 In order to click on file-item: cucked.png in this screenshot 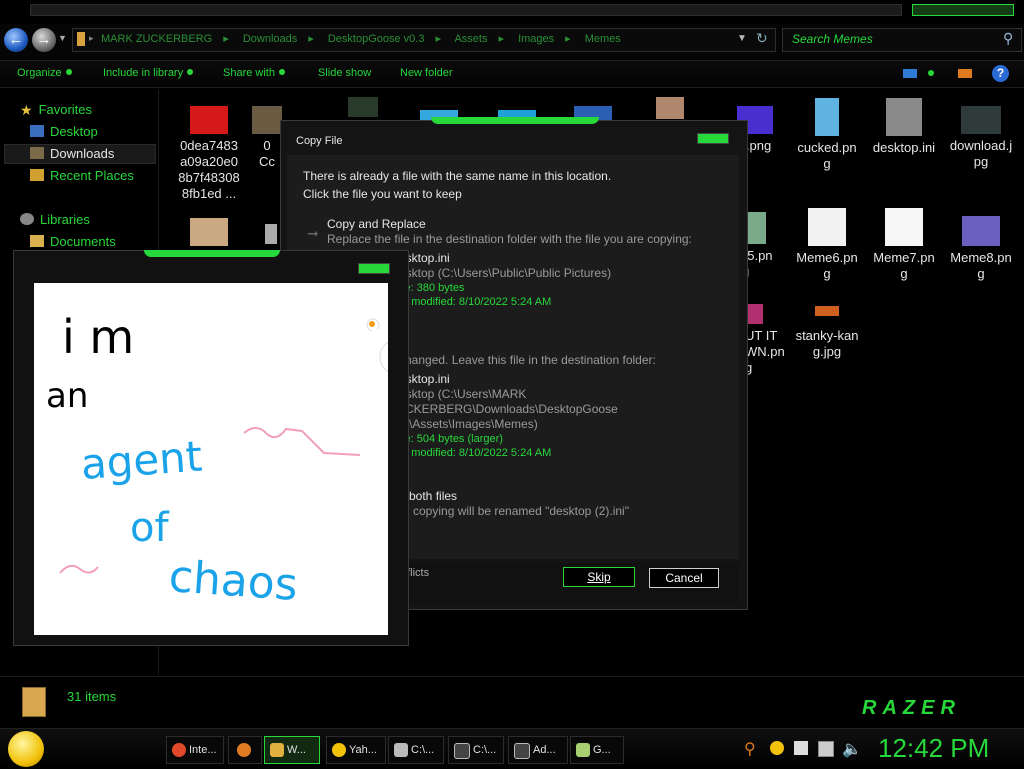, I will do `click(827, 135)`.